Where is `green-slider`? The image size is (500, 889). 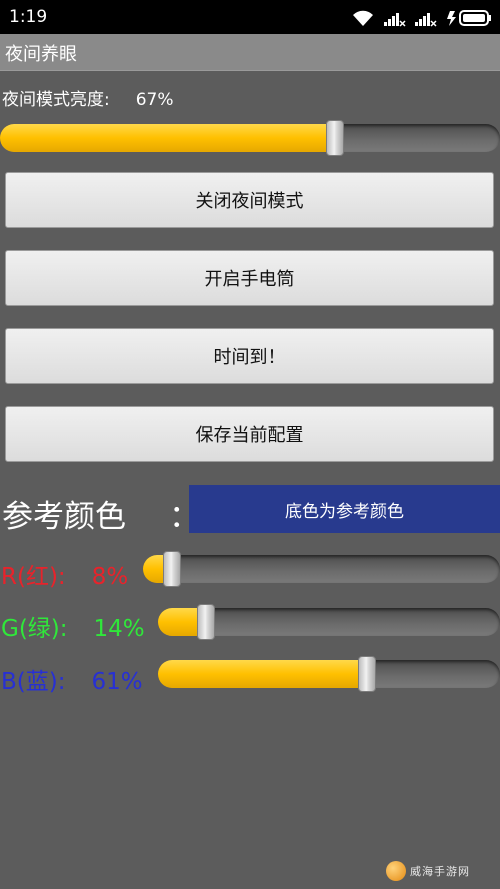 green-slider is located at coordinates (329, 622).